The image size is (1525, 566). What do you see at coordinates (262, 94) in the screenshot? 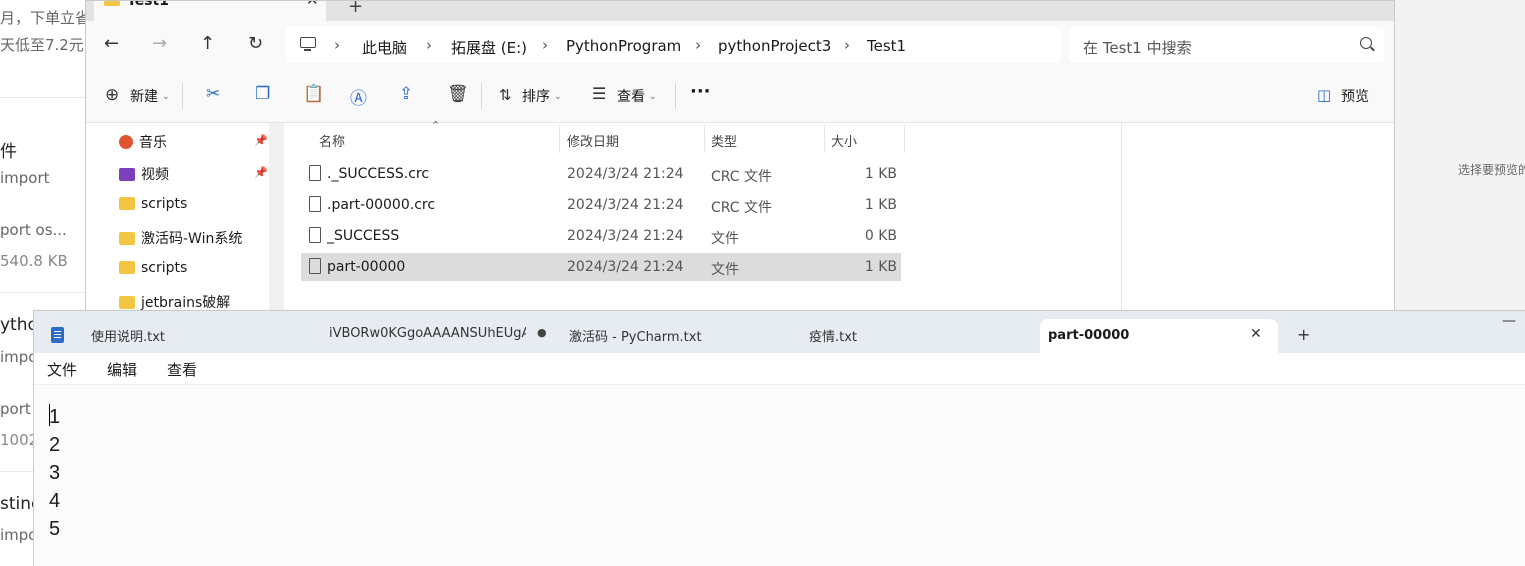
I see `copy-icon: ❐` at bounding box center [262, 94].